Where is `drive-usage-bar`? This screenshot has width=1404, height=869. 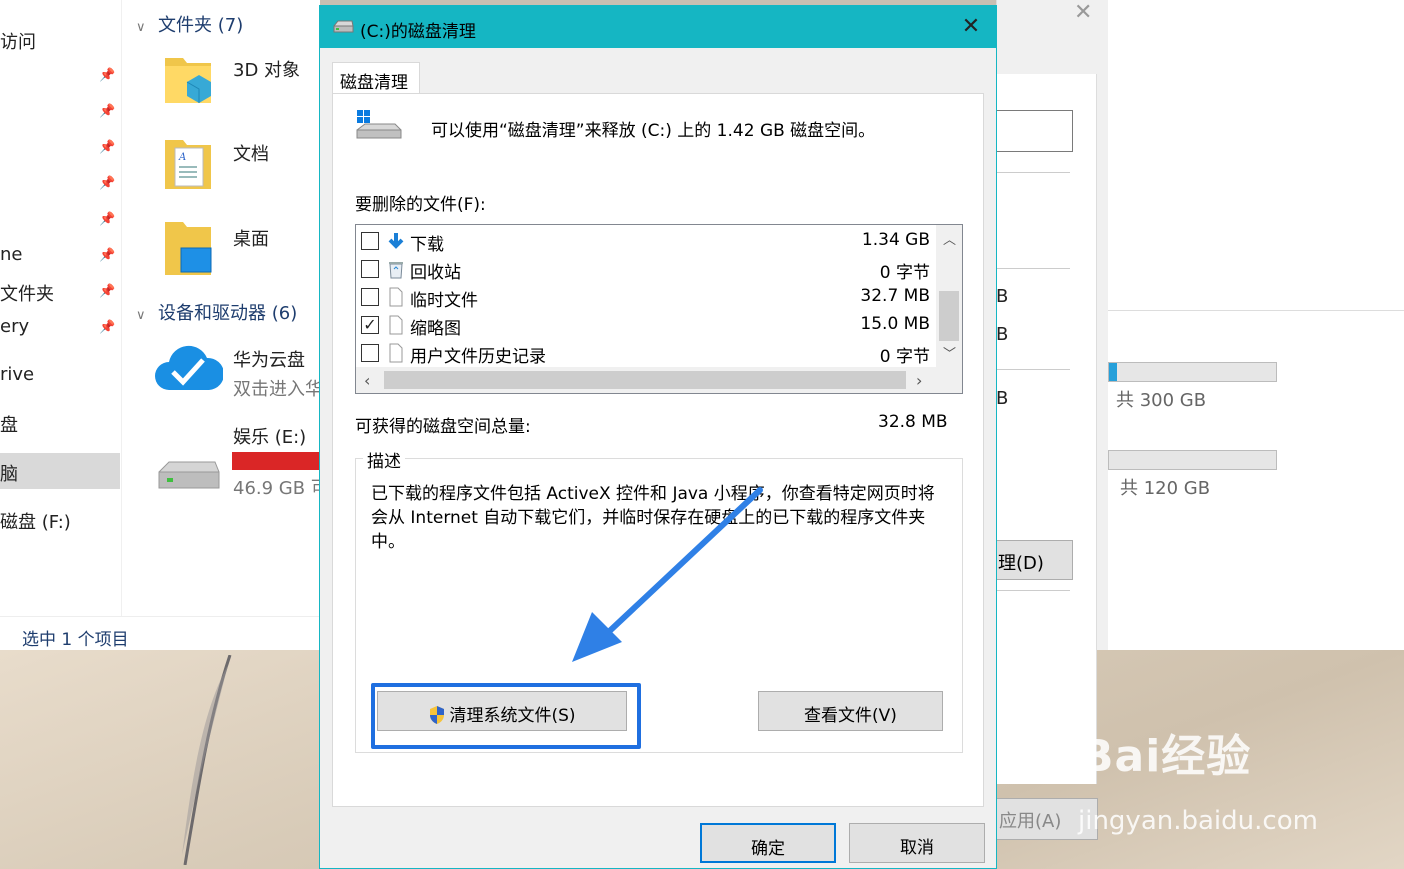
drive-usage-bar is located at coordinates (276, 461).